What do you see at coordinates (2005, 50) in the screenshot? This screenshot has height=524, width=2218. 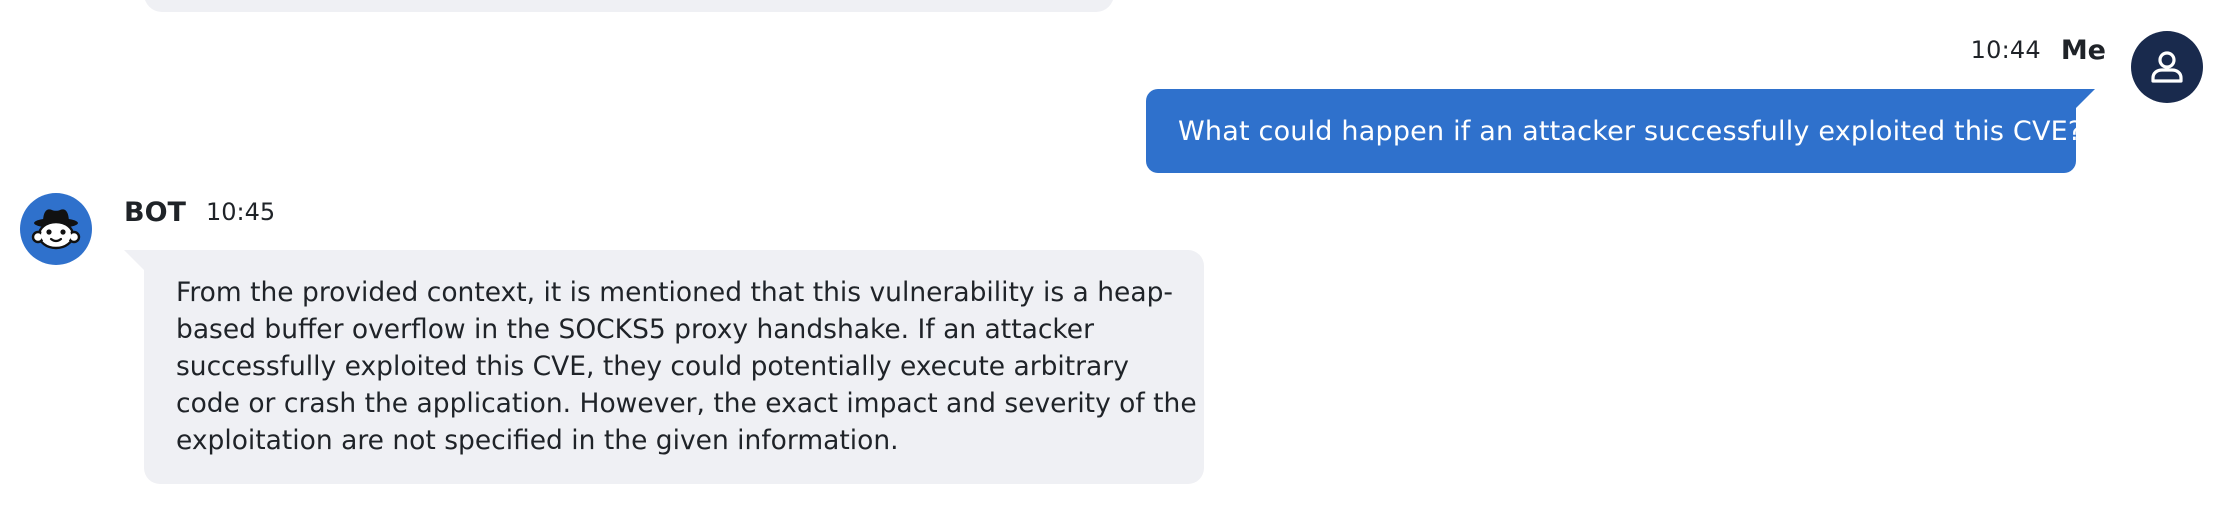 I see `user-message-time: 10:44` at bounding box center [2005, 50].